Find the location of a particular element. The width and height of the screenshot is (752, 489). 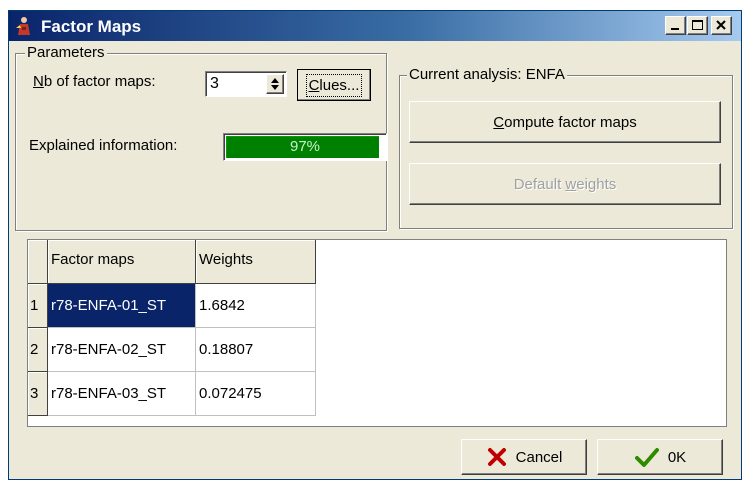

app-figure-icon is located at coordinates (23, 26).